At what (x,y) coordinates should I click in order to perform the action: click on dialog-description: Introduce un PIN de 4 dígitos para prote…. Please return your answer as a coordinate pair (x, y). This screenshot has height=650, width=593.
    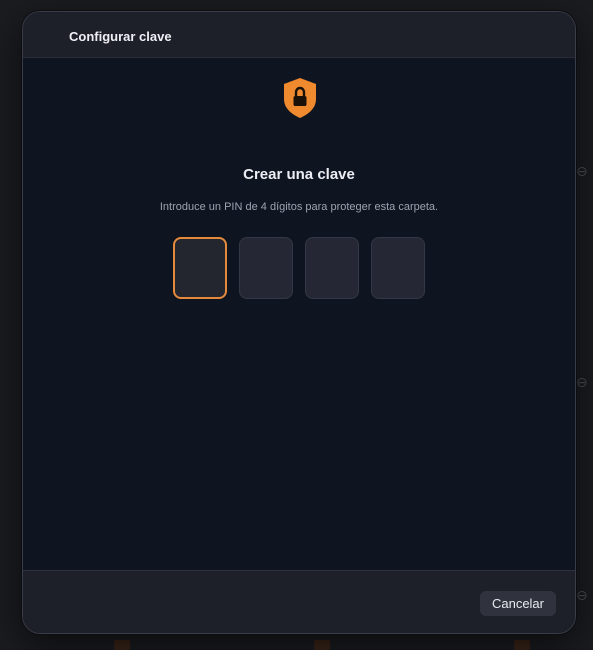
    Looking at the image, I should click on (299, 207).